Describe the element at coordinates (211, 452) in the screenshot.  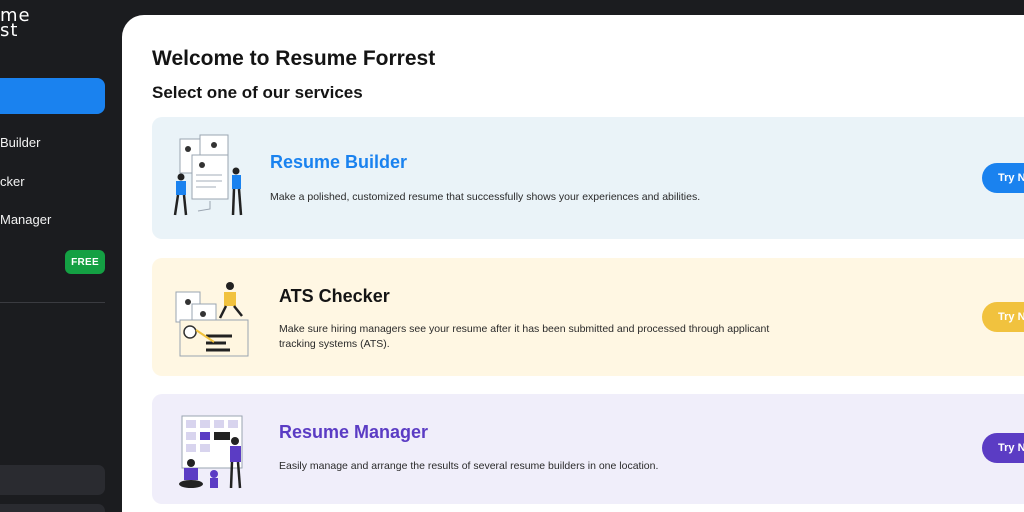
I see `resume-manager-illustration` at that location.